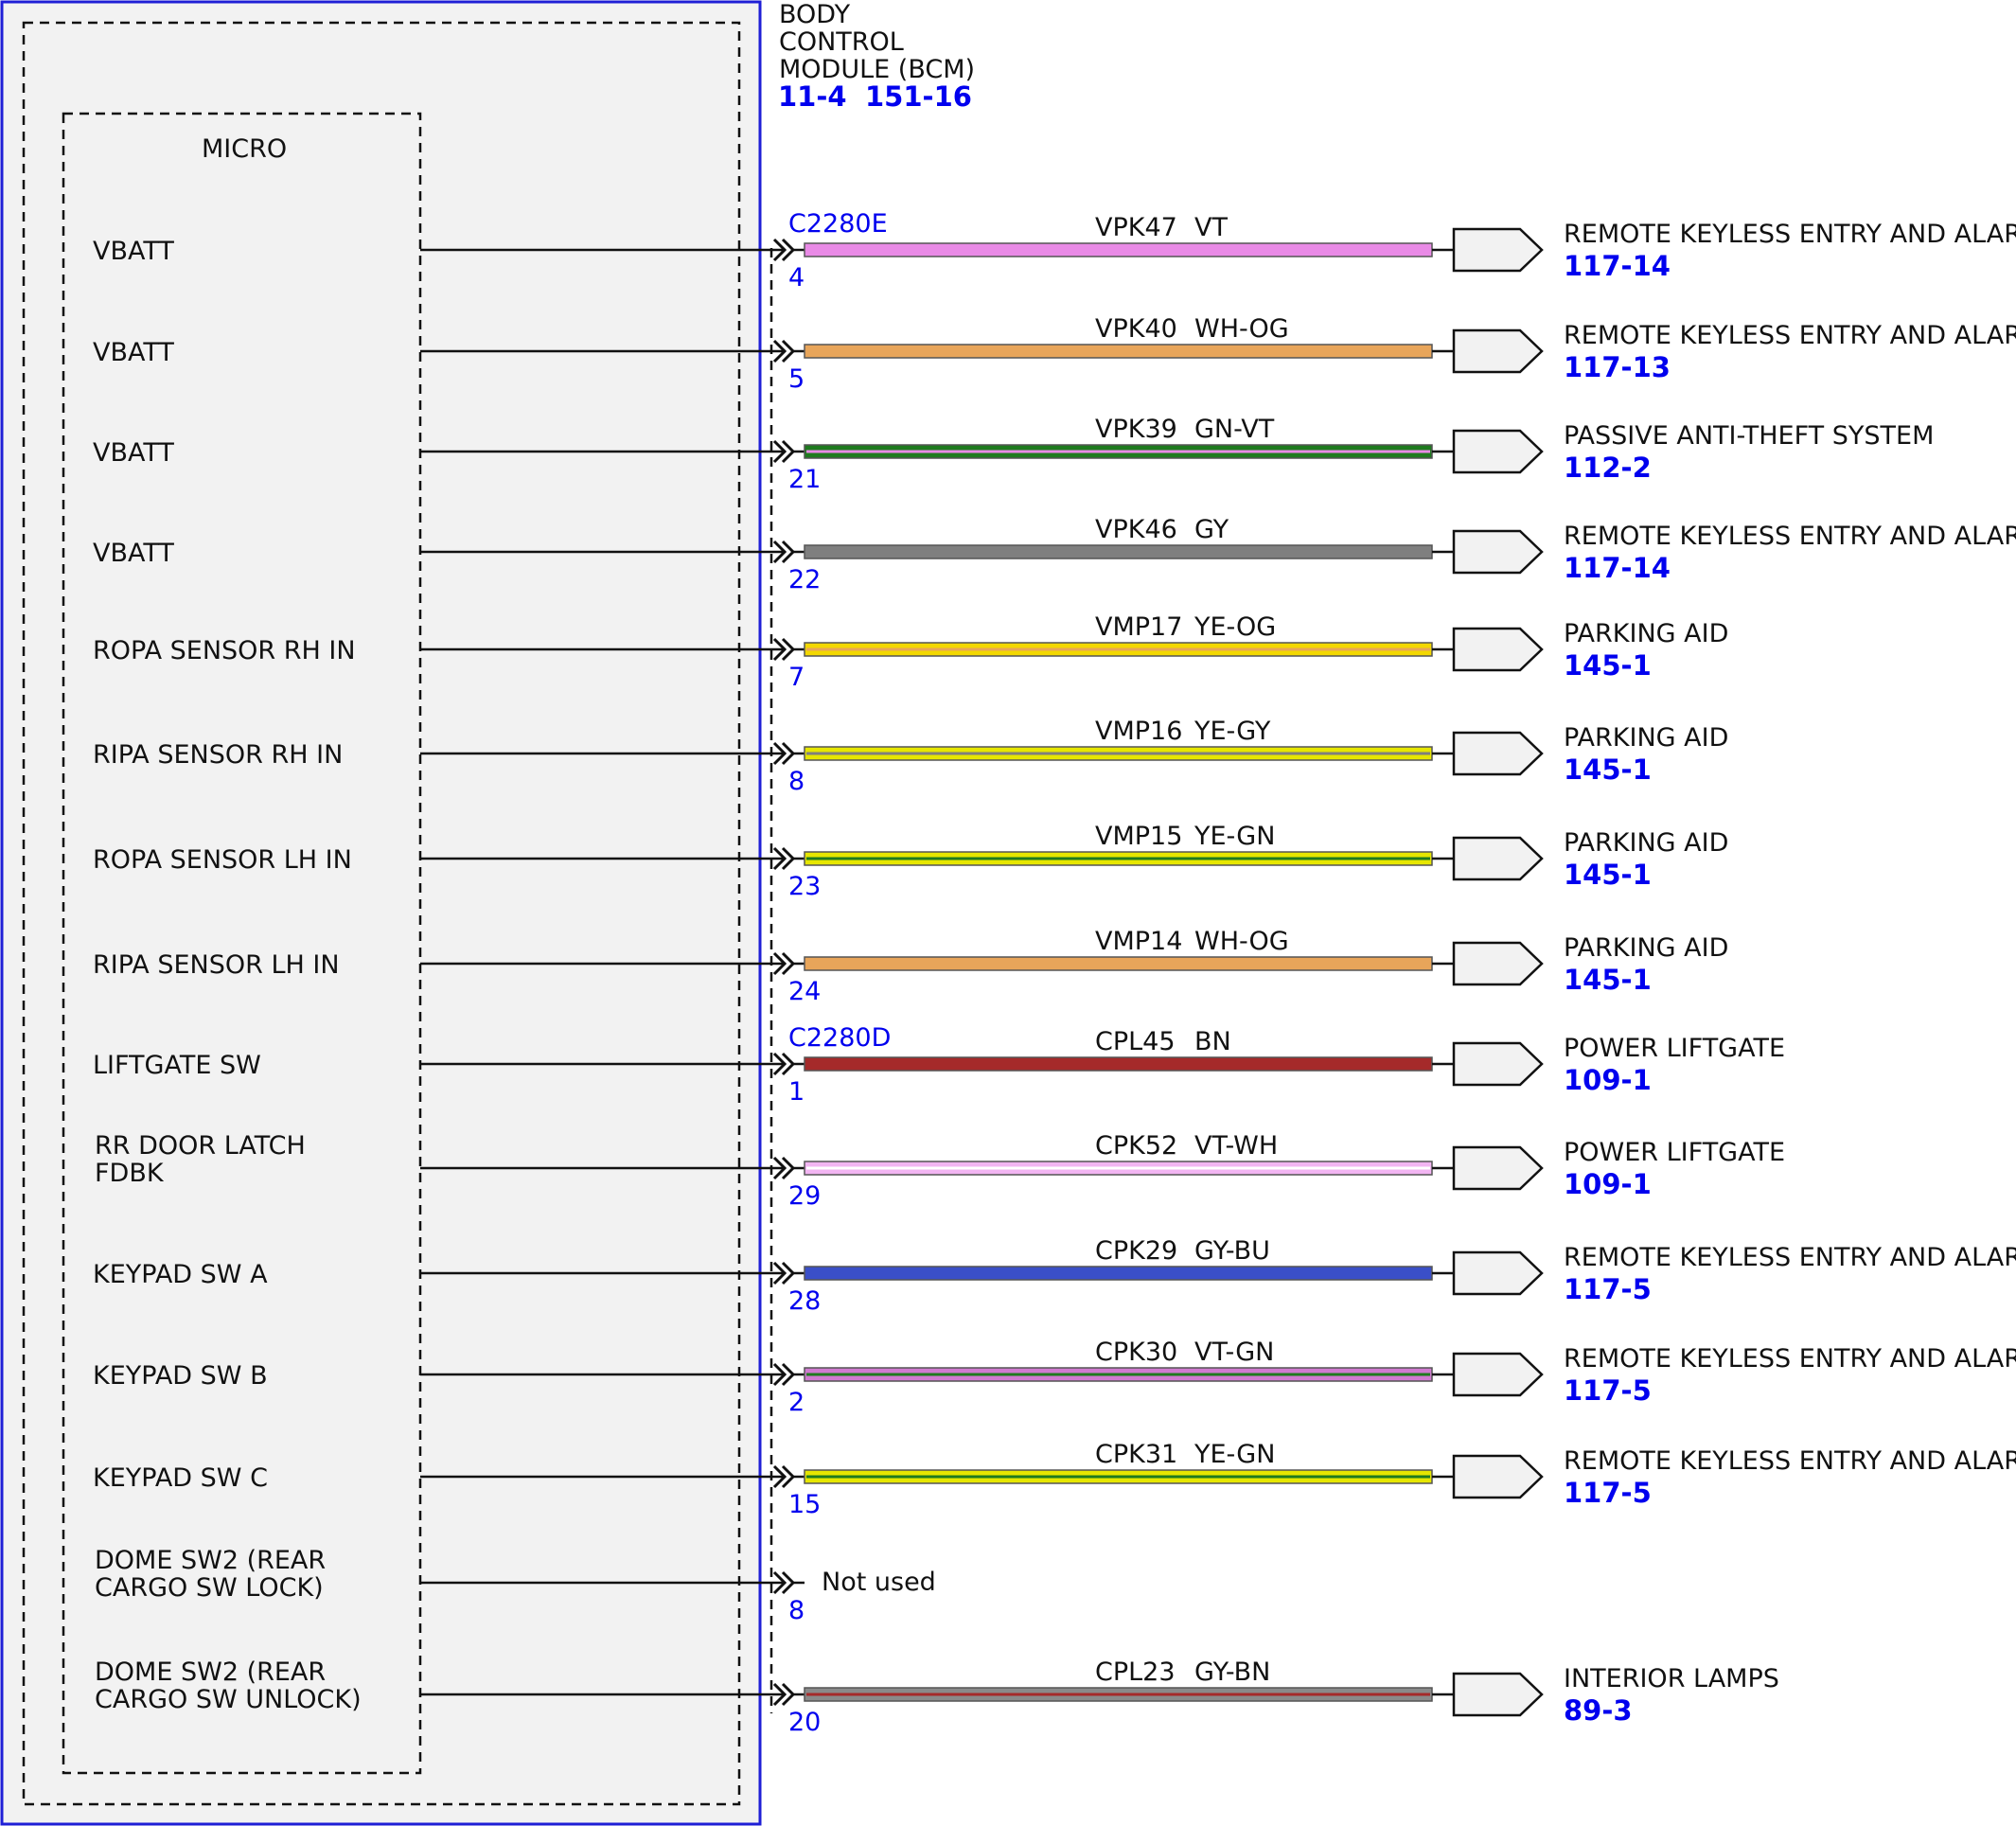  Describe the element at coordinates (1234, 1352) in the screenshot. I see `wire-color-code: VT-GN` at that location.